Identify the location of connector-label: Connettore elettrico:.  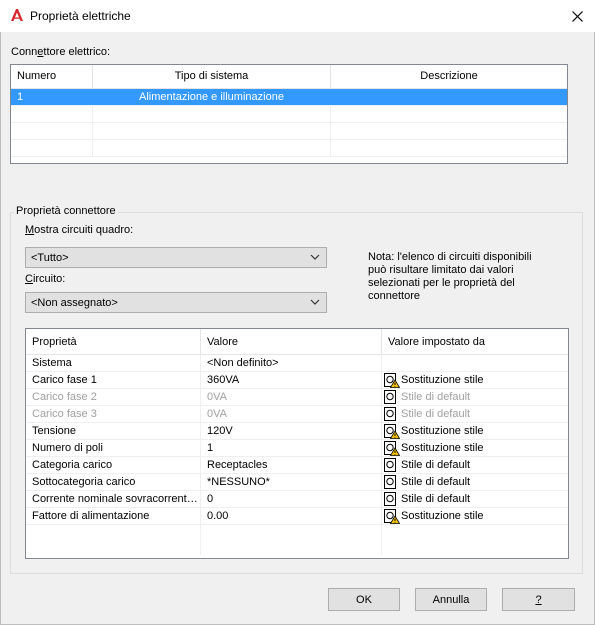
(61, 52).